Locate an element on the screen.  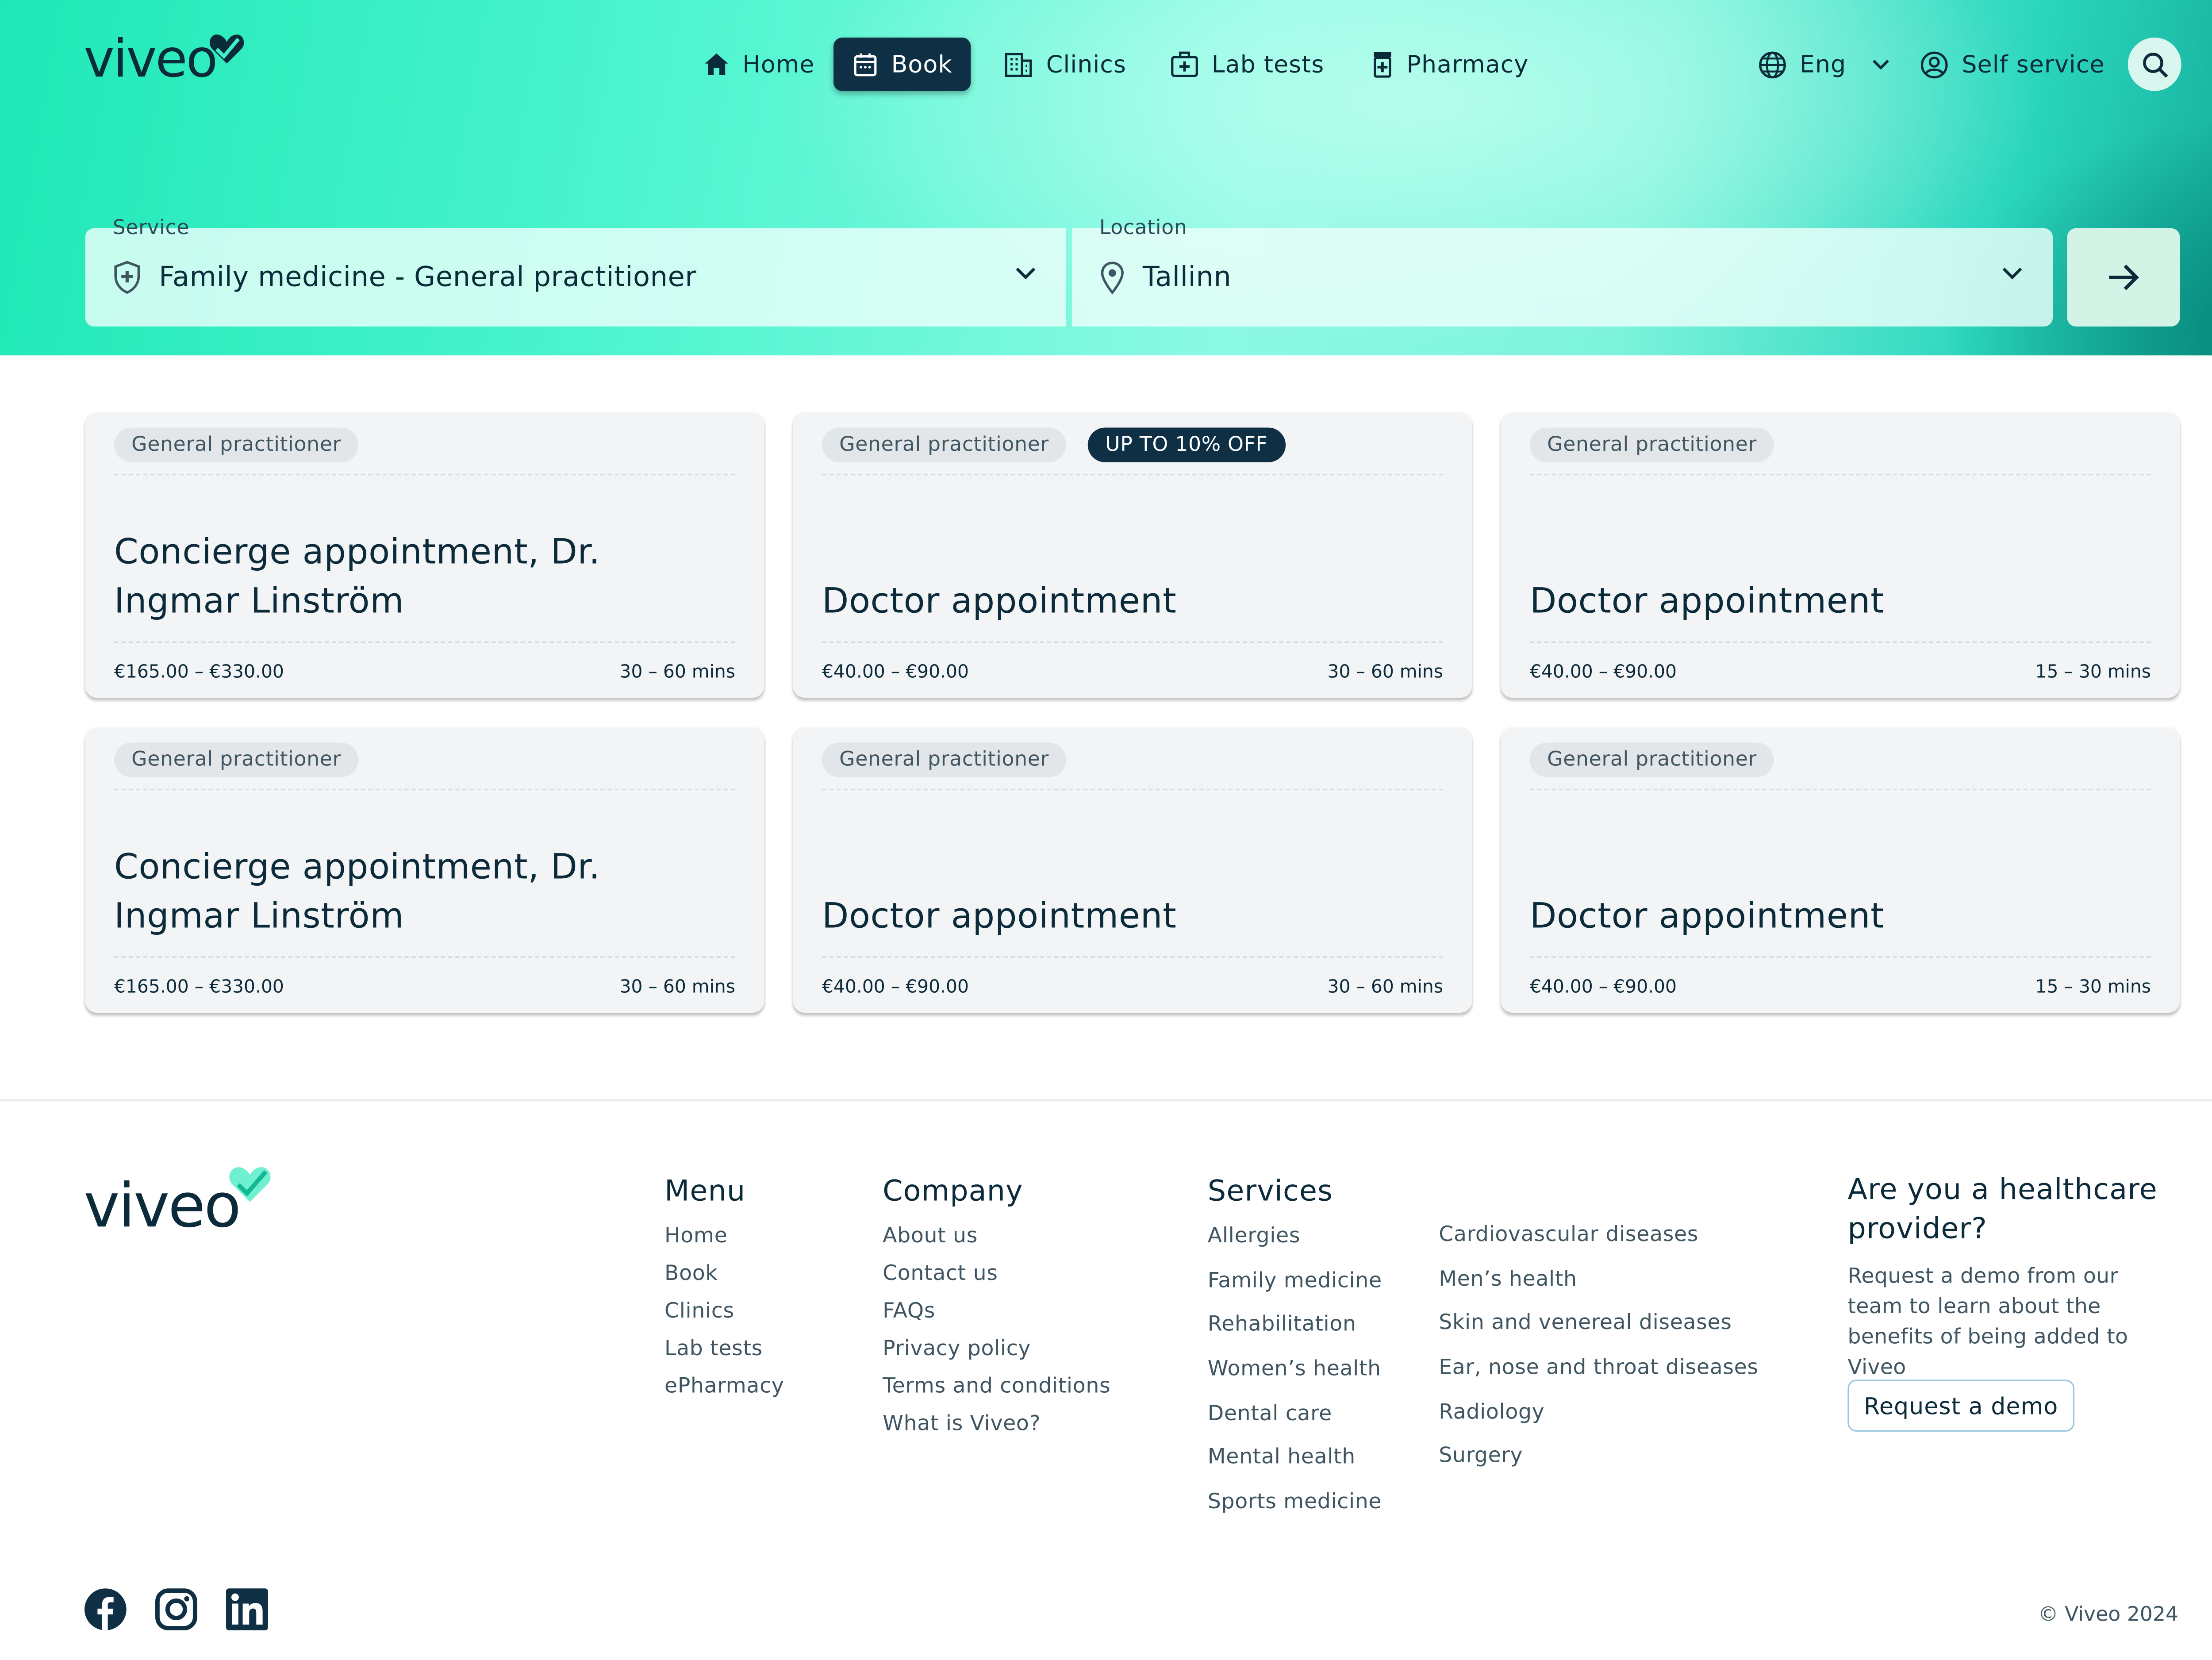
service-field: Family medicine - General practitioner is located at coordinates (575, 277).